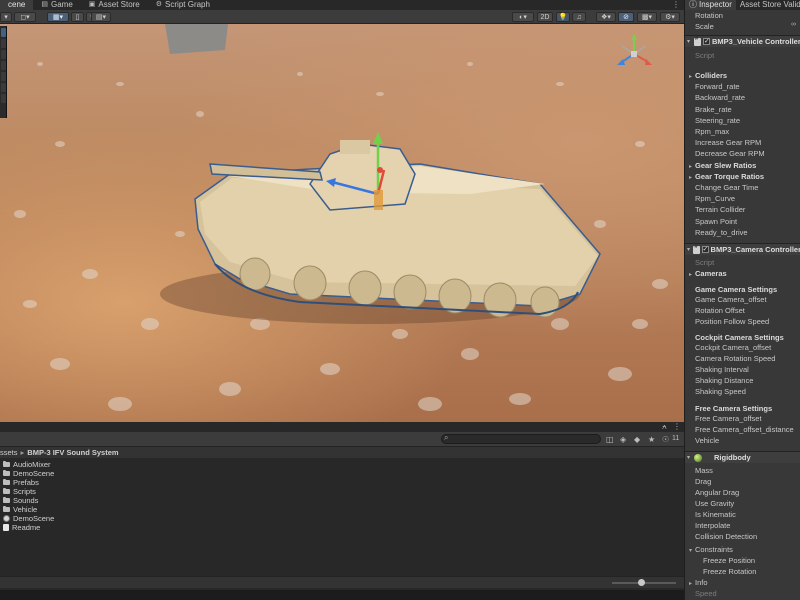  I want to click on custom-tool-icon, so click(3, 87).